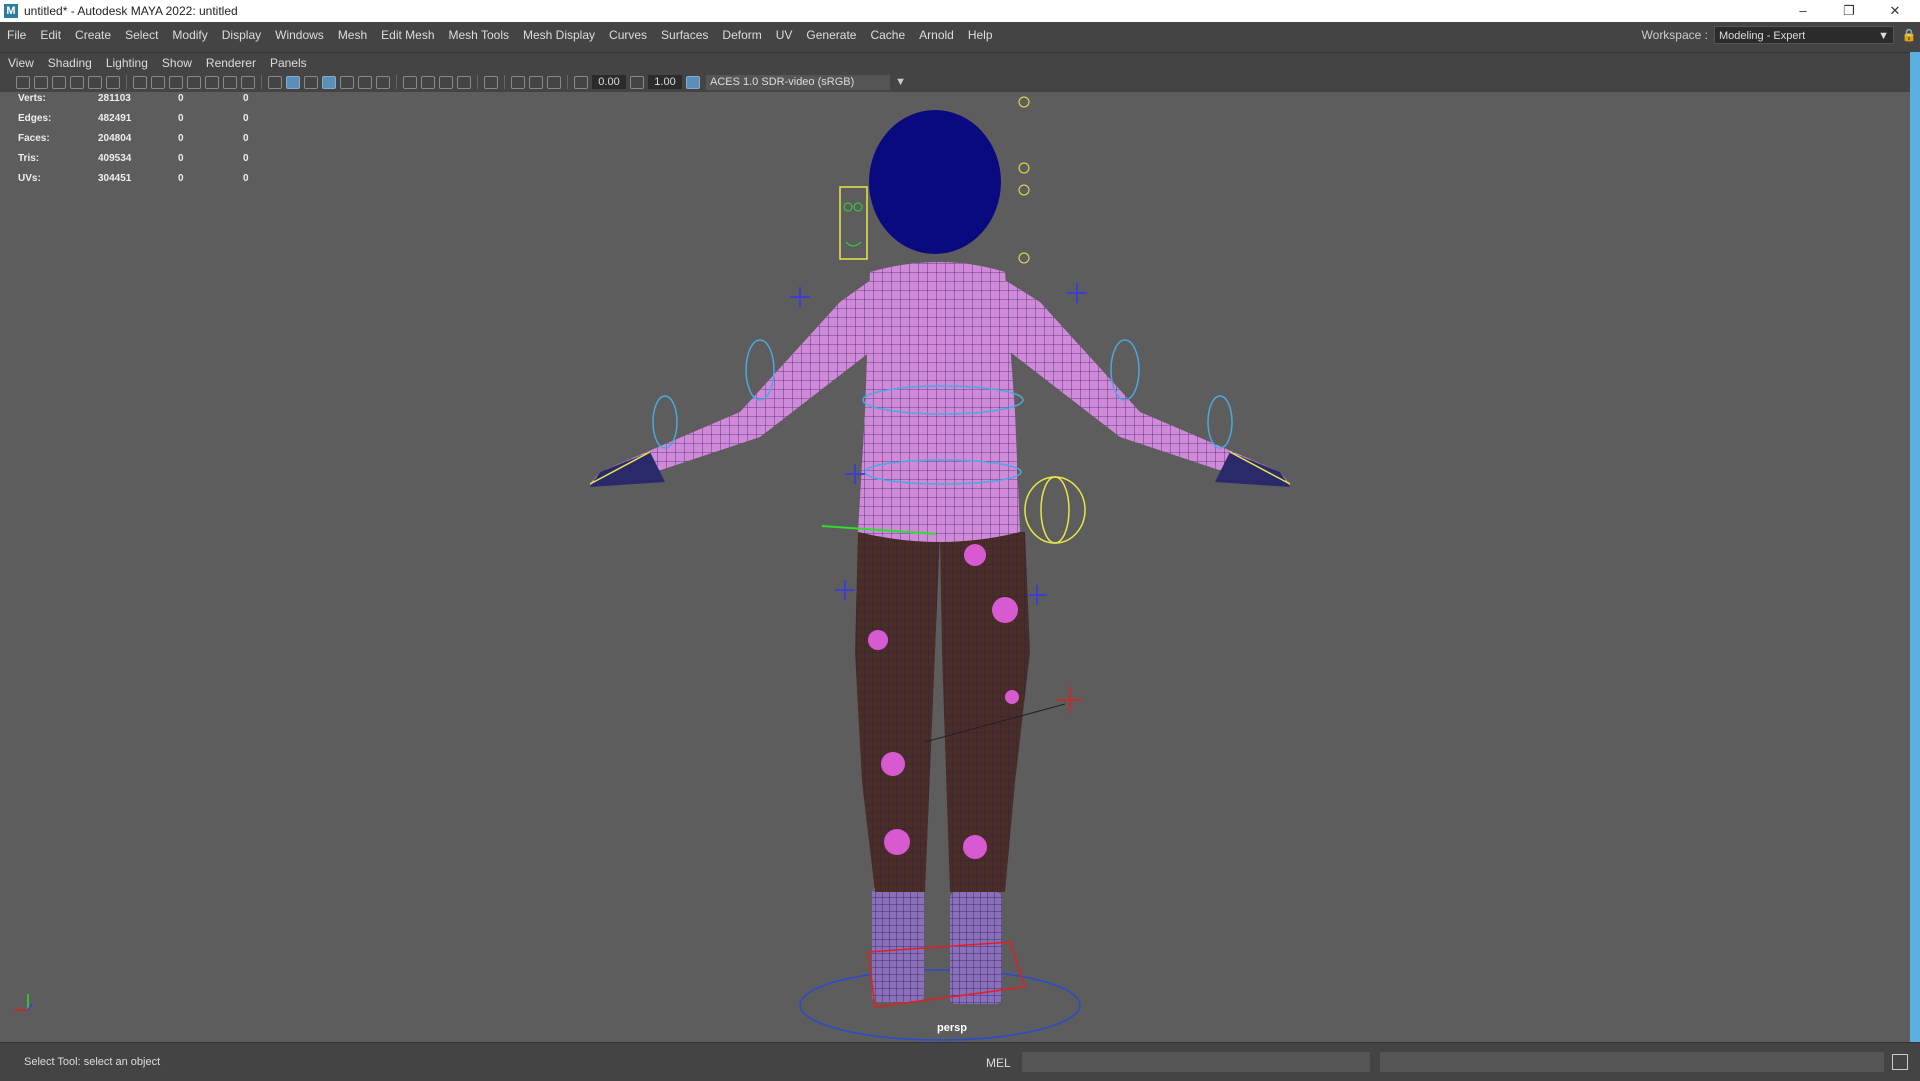  What do you see at coordinates (536, 82) in the screenshot?
I see `xray-active-icon` at bounding box center [536, 82].